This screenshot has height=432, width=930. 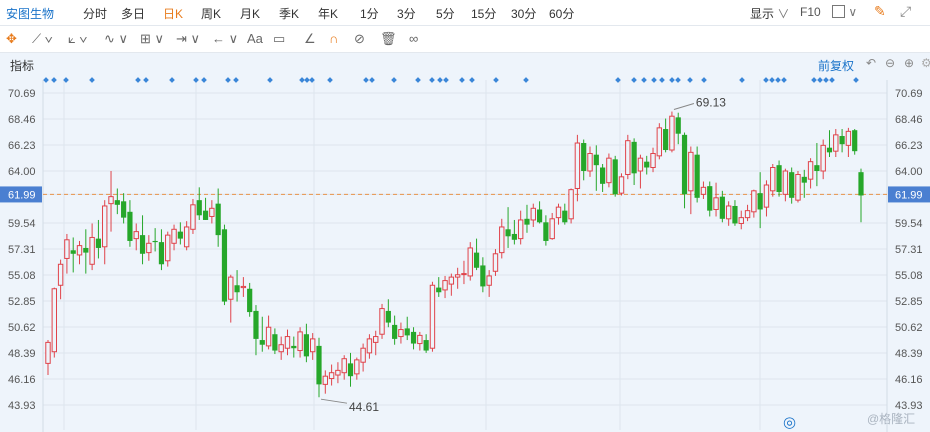 I want to click on eraser-icon: ∠, so click(x=310, y=39).